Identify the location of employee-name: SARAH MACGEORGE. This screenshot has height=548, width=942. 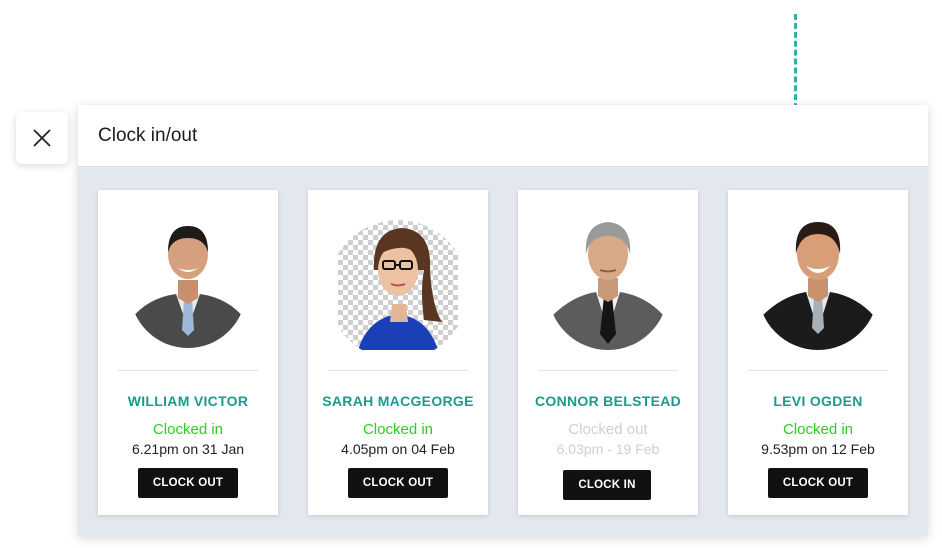
(398, 401).